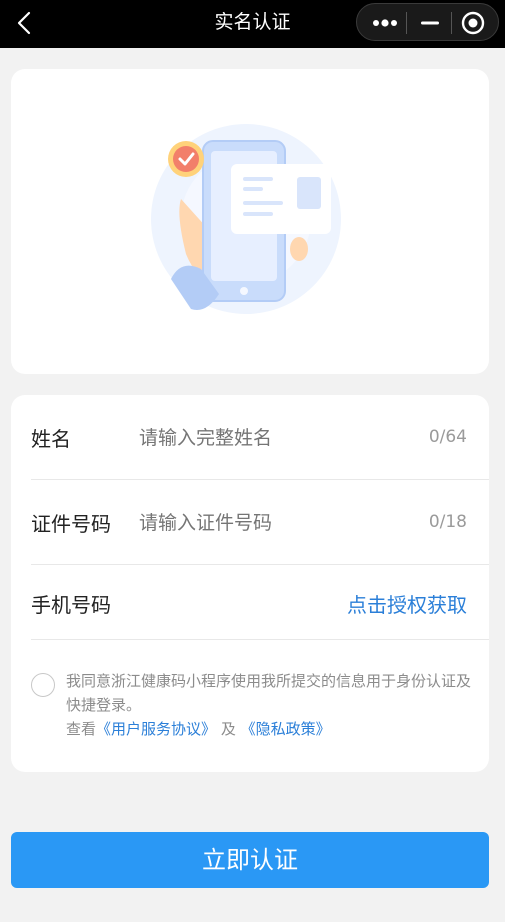 Image resolution: width=505 pixels, height=922 pixels. What do you see at coordinates (81, 729) in the screenshot?
I see `view-prefix: 查看` at bounding box center [81, 729].